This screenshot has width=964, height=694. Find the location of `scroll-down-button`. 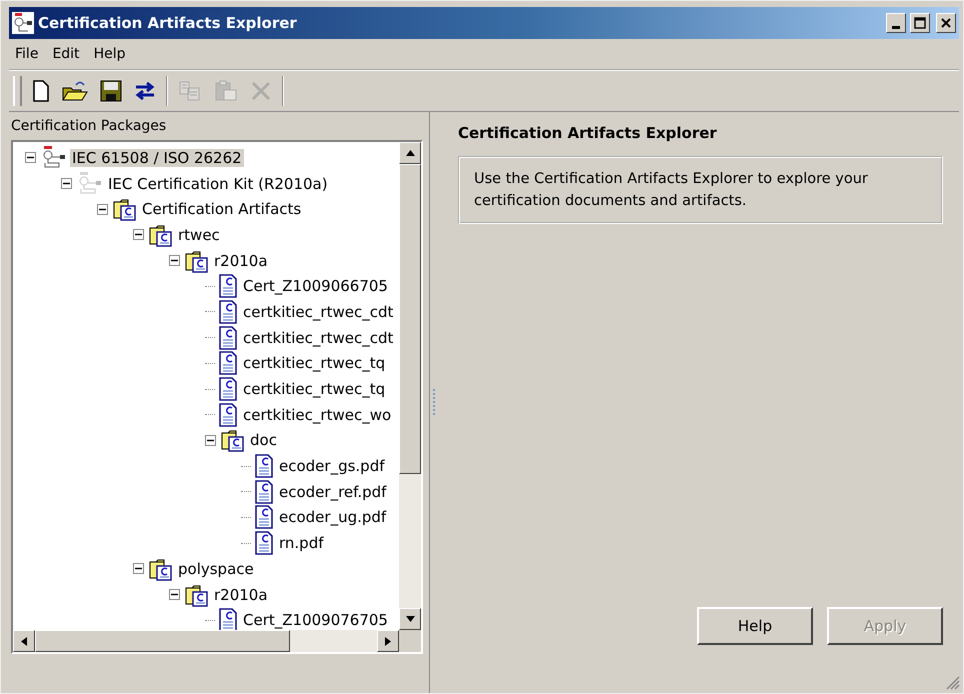

scroll-down-button is located at coordinates (410, 619).